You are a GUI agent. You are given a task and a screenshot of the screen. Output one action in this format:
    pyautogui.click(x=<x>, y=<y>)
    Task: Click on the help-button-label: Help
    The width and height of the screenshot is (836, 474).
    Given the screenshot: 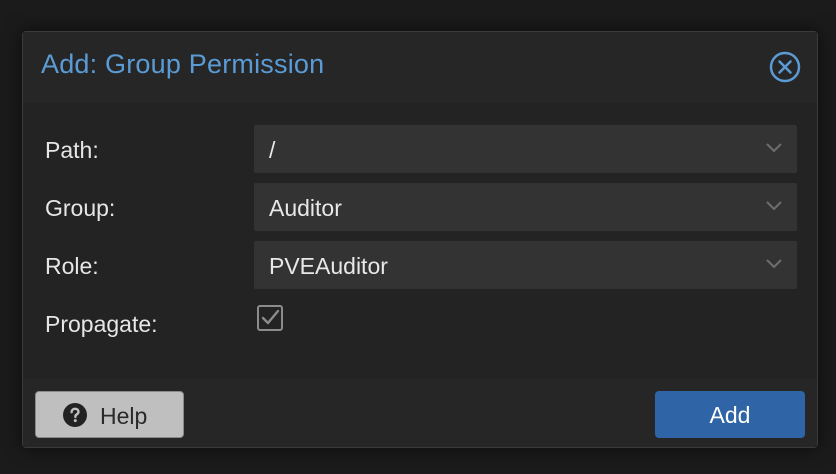 What is the action you would take?
    pyautogui.click(x=124, y=416)
    